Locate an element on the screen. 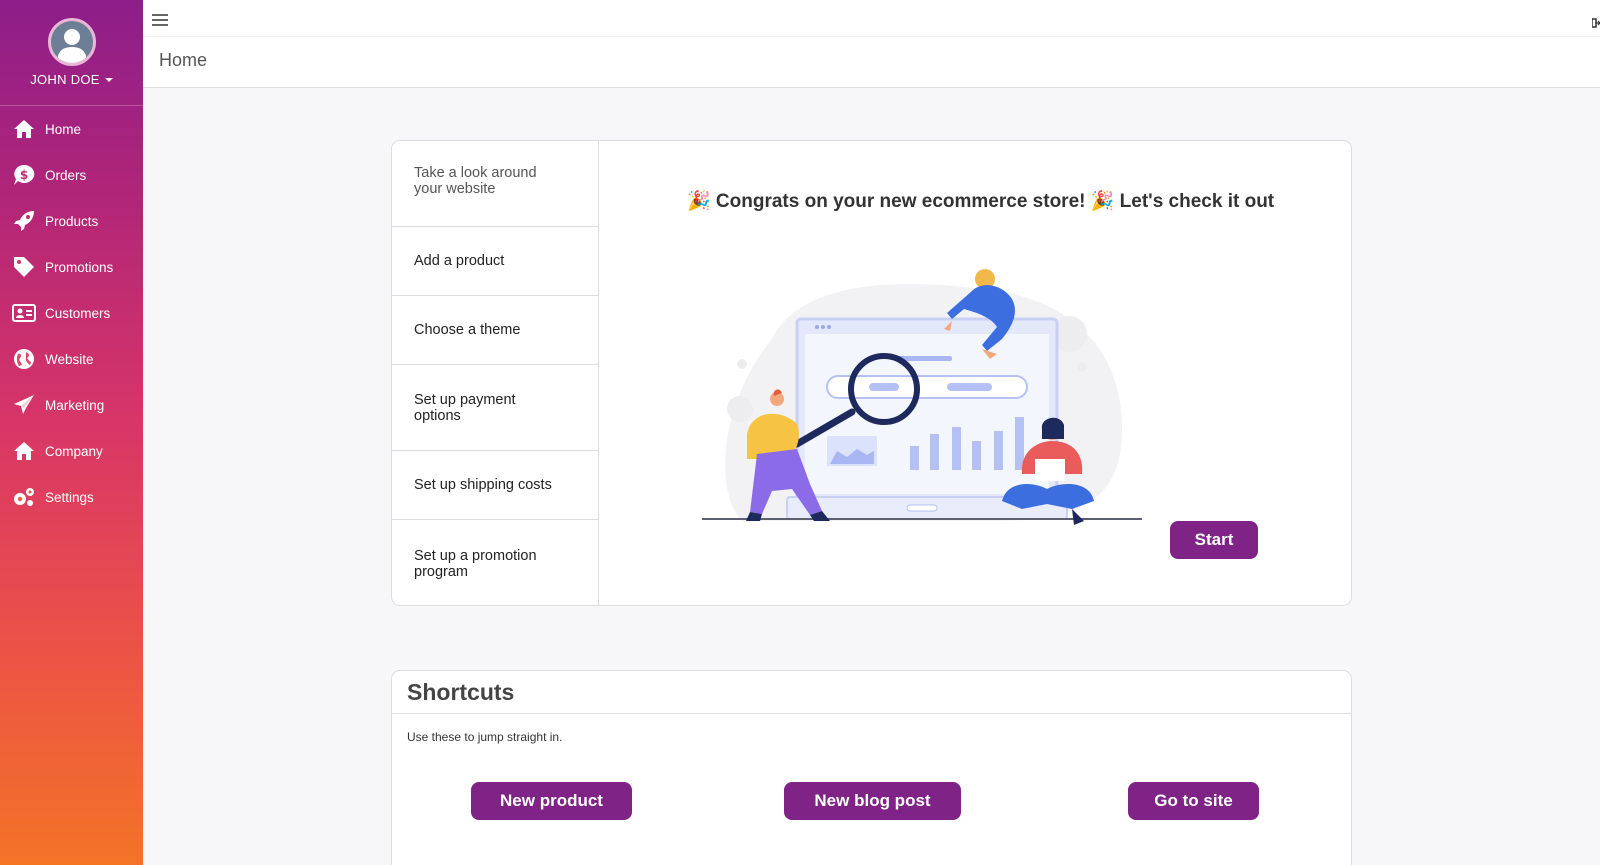 This screenshot has width=1600, height=865. go-to-site-button: Go to site is located at coordinates (1193, 801).